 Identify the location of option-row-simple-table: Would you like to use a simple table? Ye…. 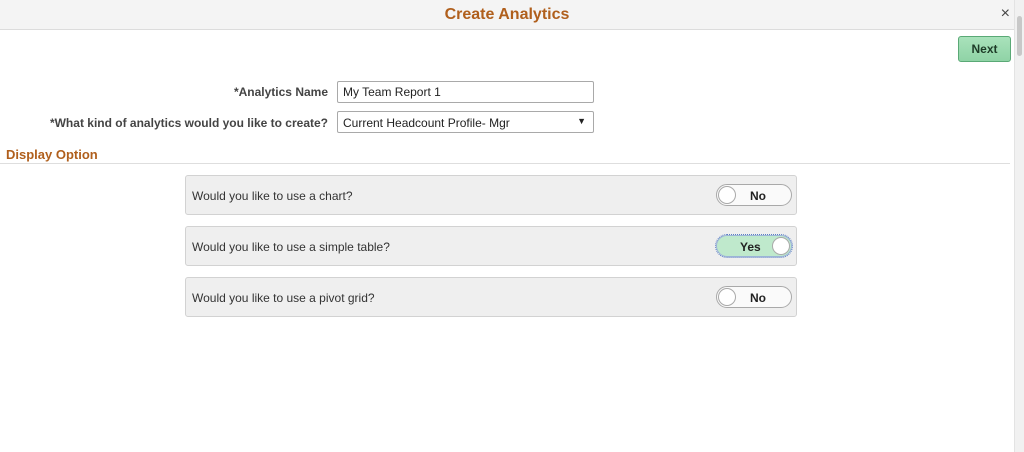
(491, 246).